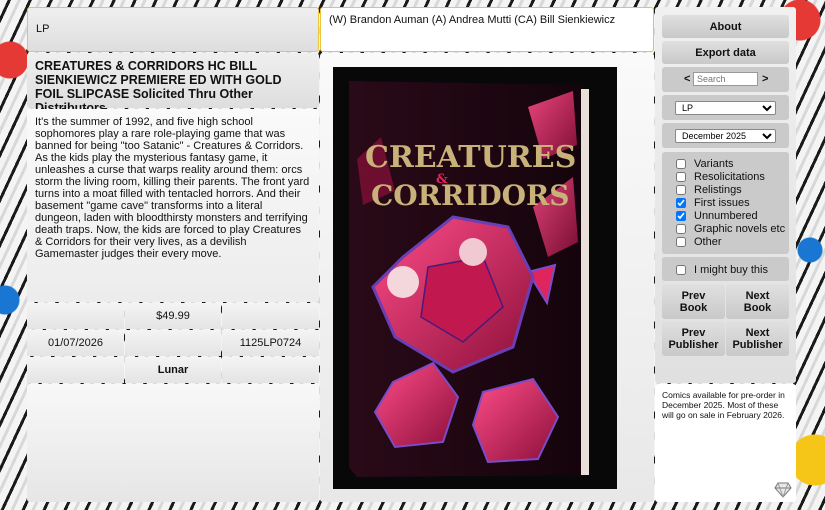 Image resolution: width=825 pixels, height=510 pixels. I want to click on item-code-cell: 1125LP0724, so click(270, 343).